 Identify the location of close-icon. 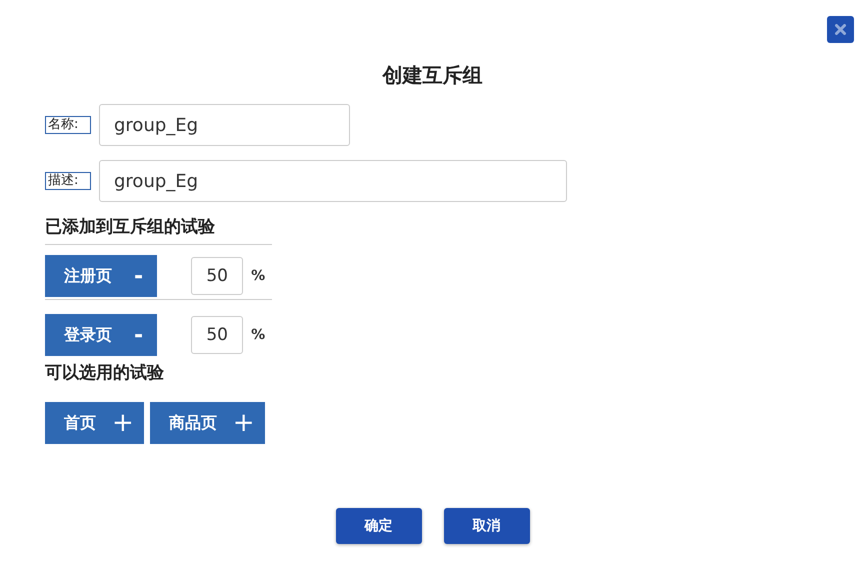
(840, 29).